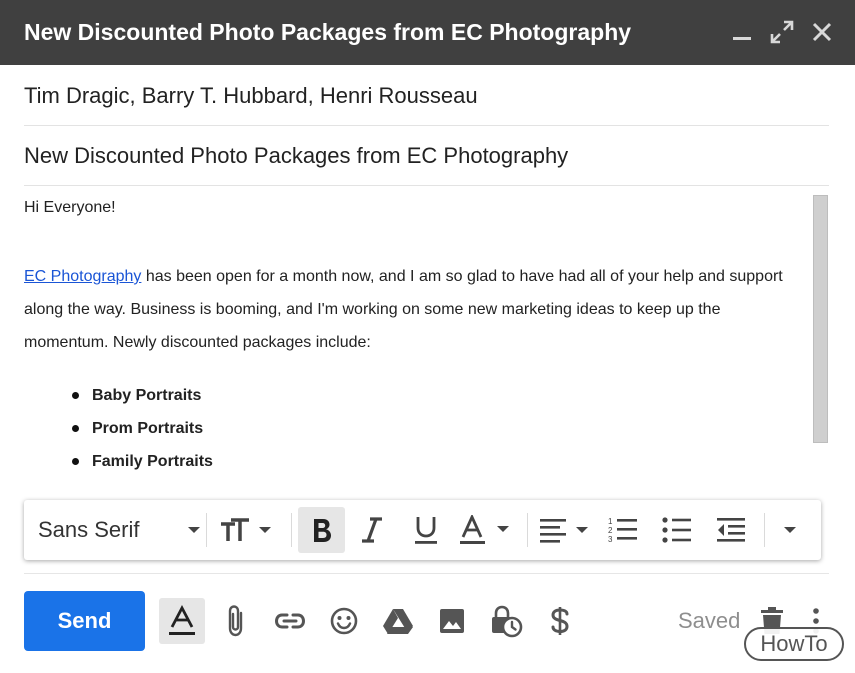 Image resolution: width=855 pixels, height=673 pixels. I want to click on bold-icon, so click(322, 530).